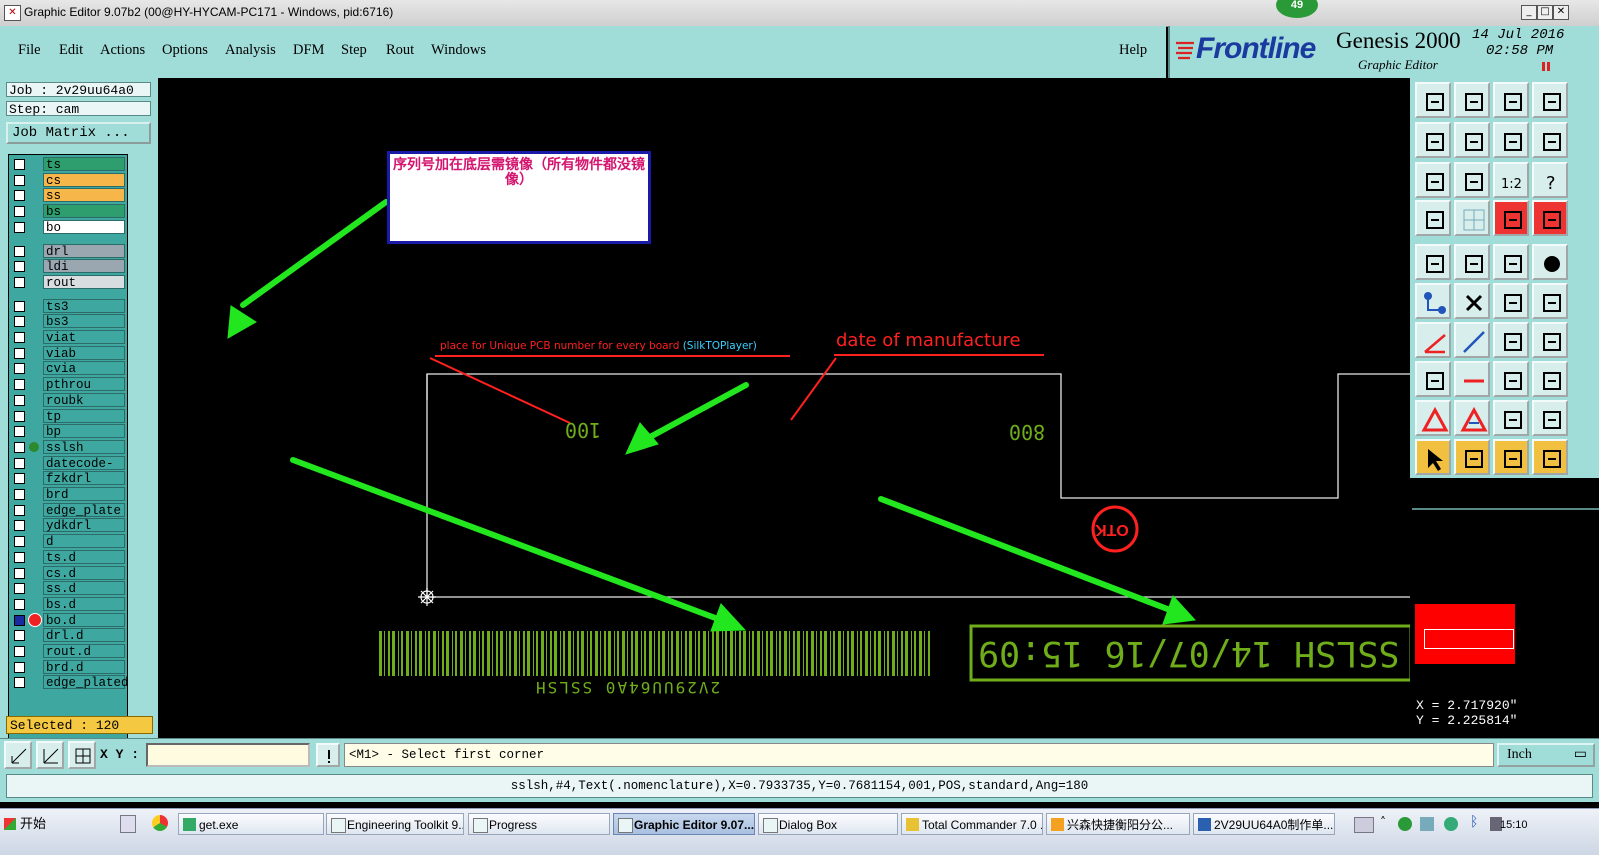 This screenshot has height=855, width=1599. I want to click on select-net-button, so click(1550, 457).